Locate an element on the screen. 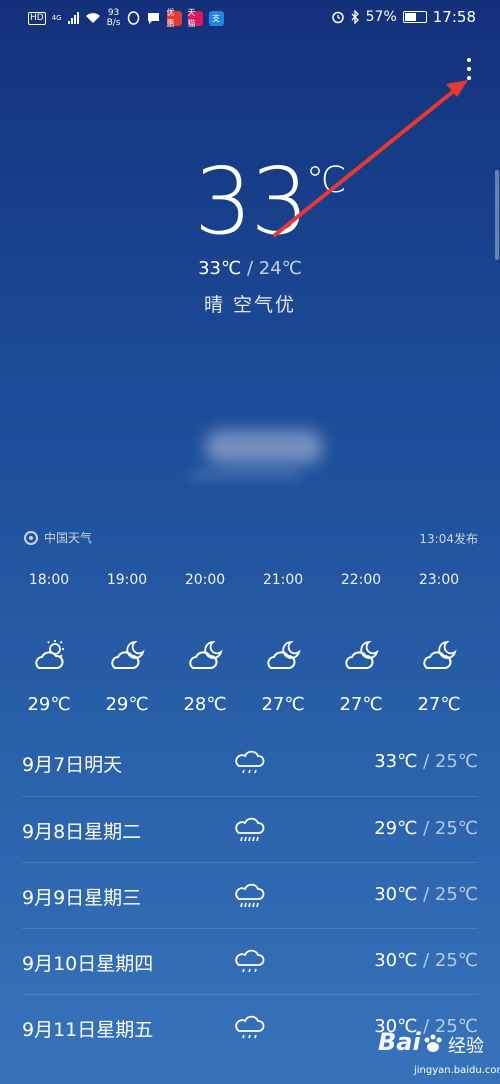  network-speed: 93 B/s is located at coordinates (114, 18).